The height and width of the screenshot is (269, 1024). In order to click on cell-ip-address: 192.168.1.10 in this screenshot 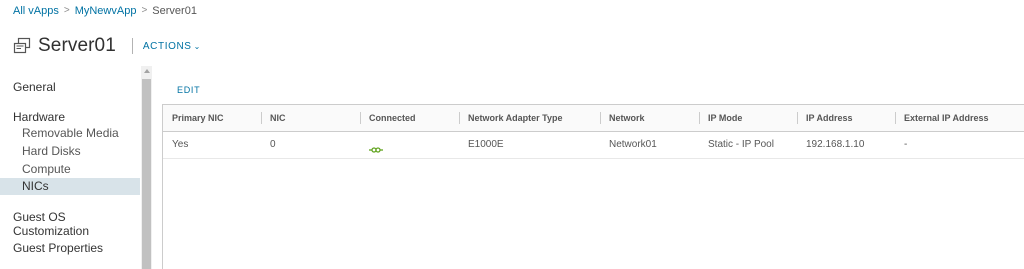, I will do `click(835, 144)`.